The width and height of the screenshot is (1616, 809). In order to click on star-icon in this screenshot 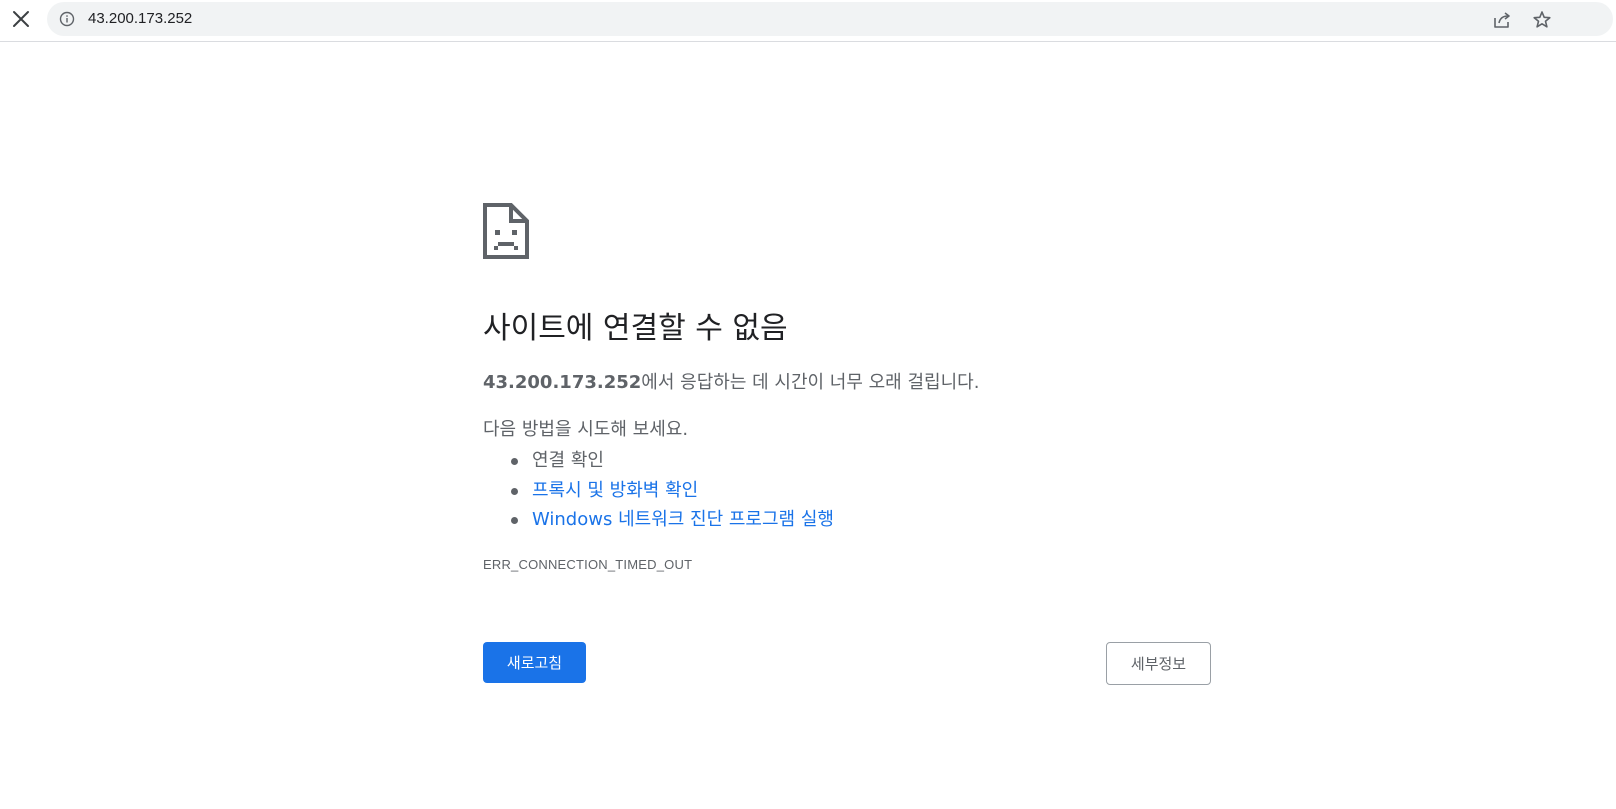, I will do `click(1542, 20)`.